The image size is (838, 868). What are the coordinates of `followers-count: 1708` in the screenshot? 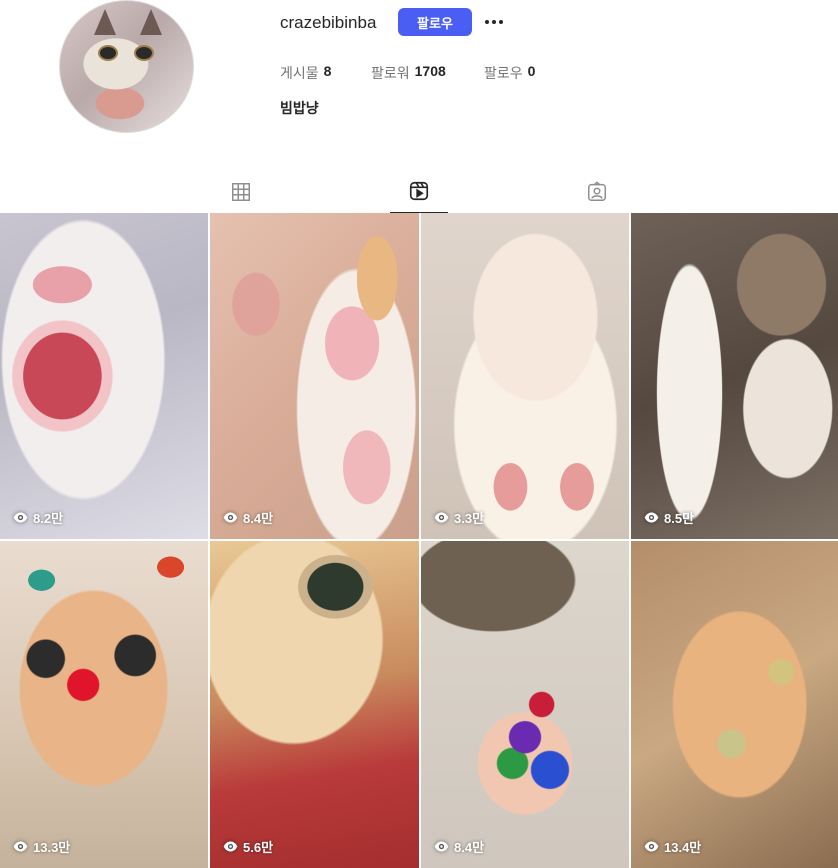 It's located at (430, 71).